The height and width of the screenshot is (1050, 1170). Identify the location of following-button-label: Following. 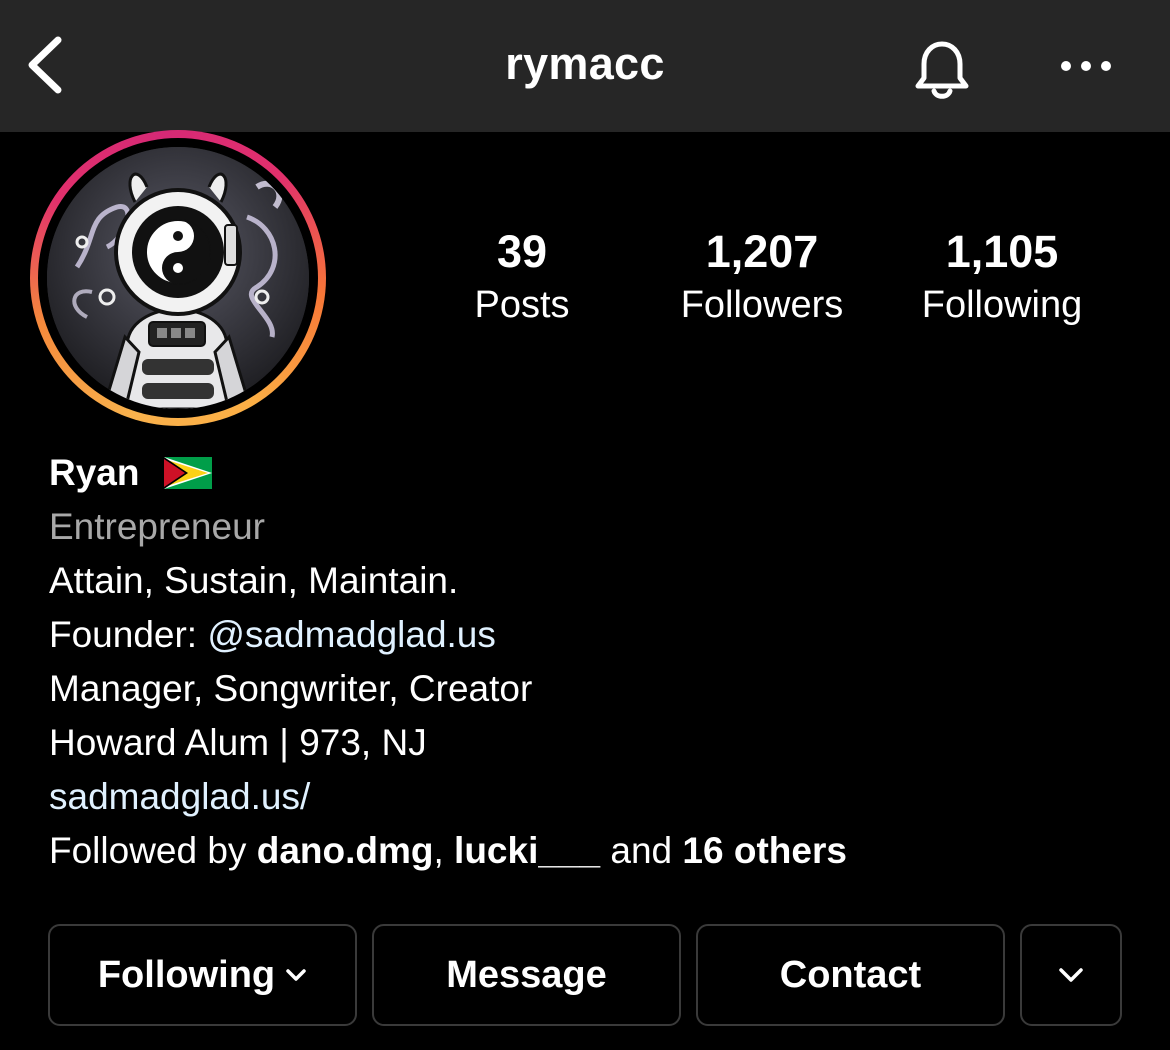
(186, 974).